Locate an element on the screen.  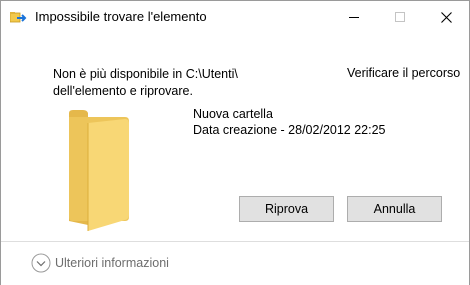
chevron-down-icon is located at coordinates (41, 263).